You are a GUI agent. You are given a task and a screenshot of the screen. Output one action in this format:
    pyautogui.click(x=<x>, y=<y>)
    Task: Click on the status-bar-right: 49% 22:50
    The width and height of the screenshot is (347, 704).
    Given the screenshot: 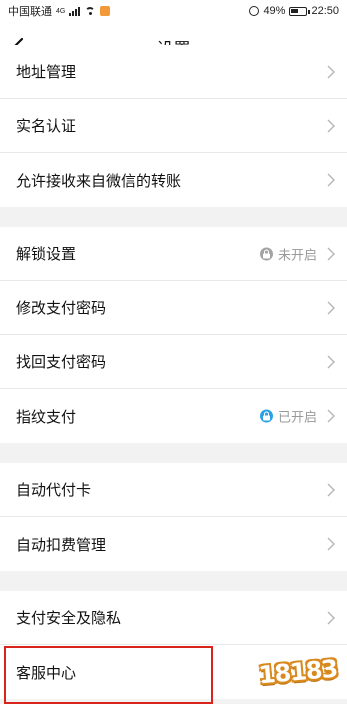 What is the action you would take?
    pyautogui.click(x=294, y=11)
    